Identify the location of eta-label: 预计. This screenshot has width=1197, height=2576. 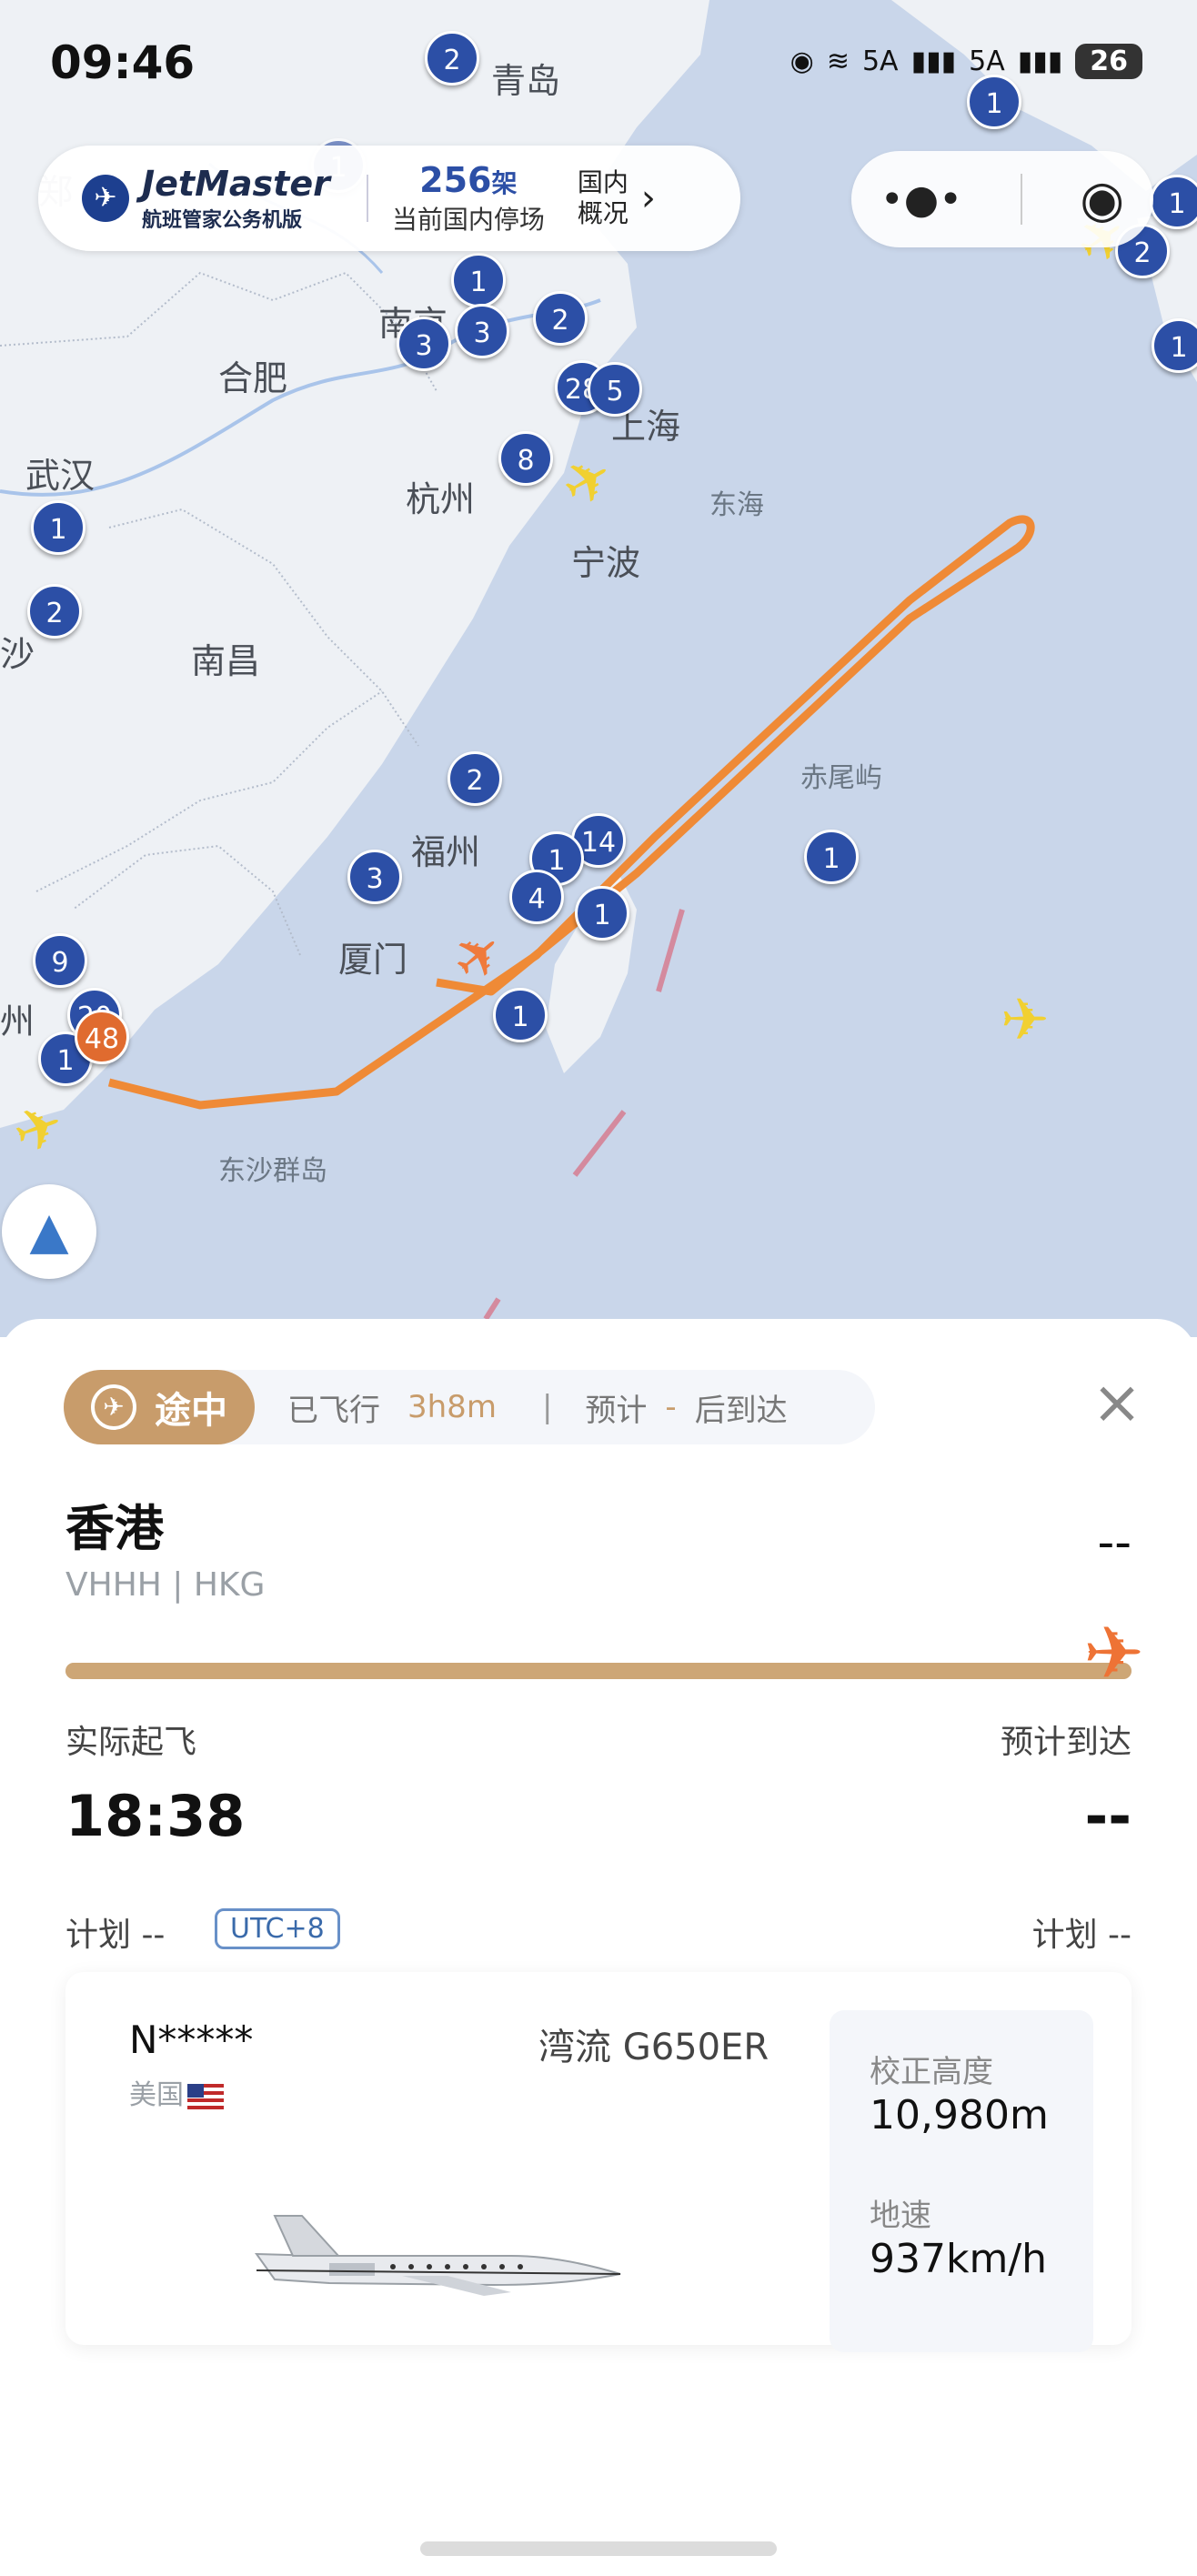
(616, 1410).